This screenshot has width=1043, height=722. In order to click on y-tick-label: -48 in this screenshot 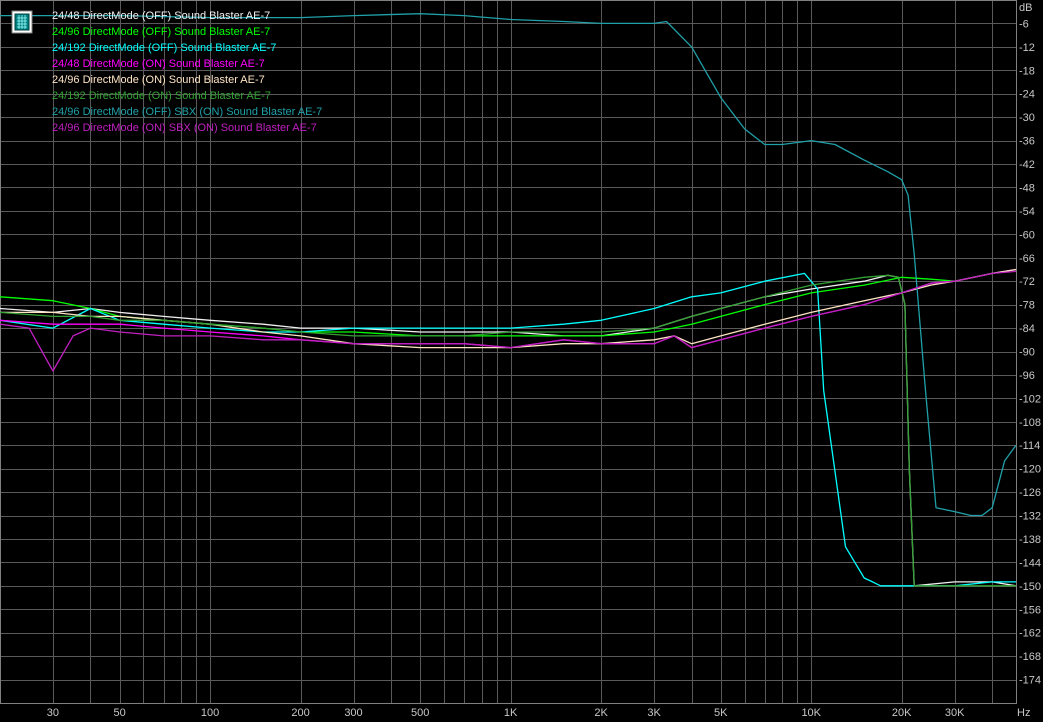, I will do `click(1027, 188)`.